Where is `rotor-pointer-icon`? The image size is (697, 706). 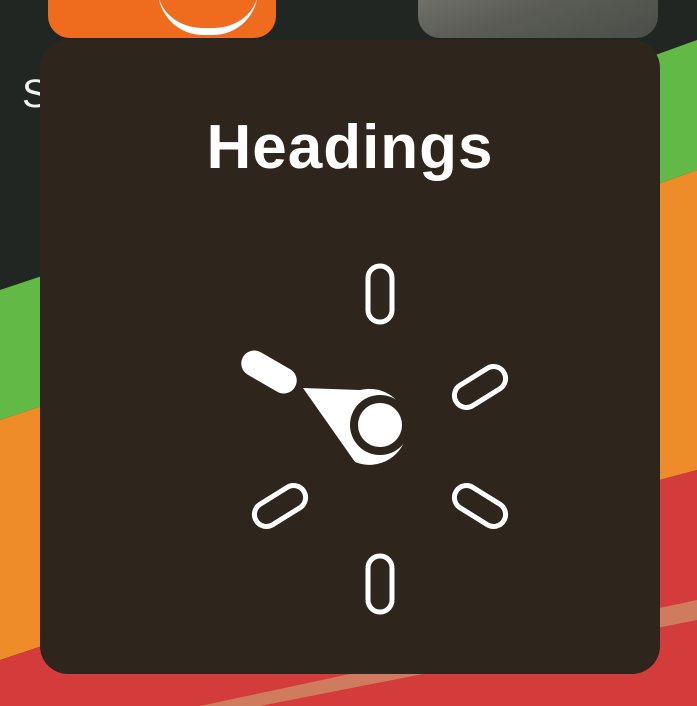 rotor-pointer-icon is located at coordinates (356, 426).